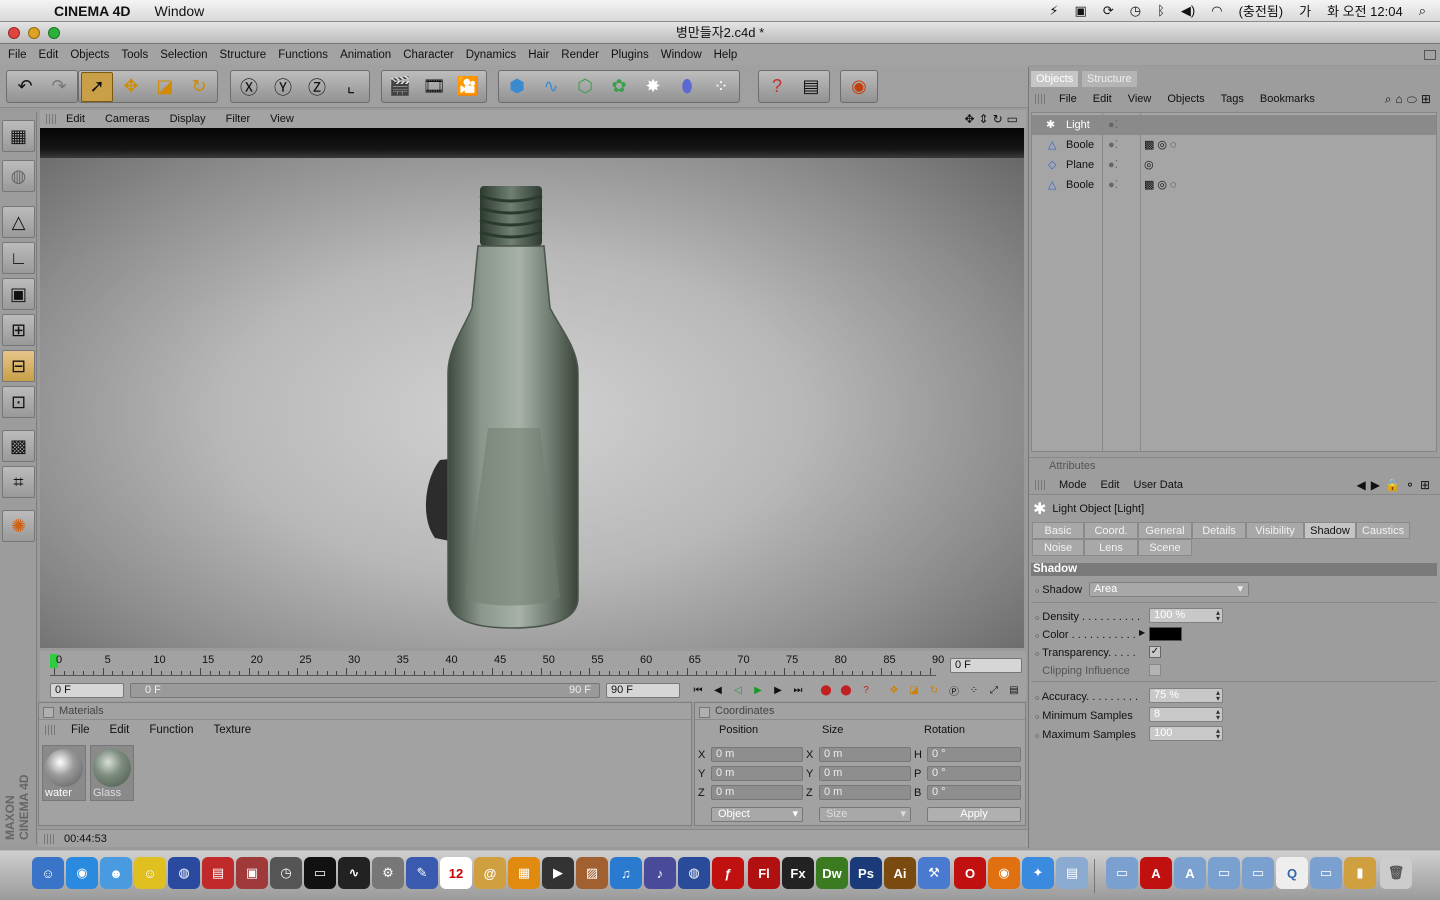 This screenshot has width=1440, height=900. I want to click on max-samples-field: 100 ▴ ▾, so click(1186, 733).